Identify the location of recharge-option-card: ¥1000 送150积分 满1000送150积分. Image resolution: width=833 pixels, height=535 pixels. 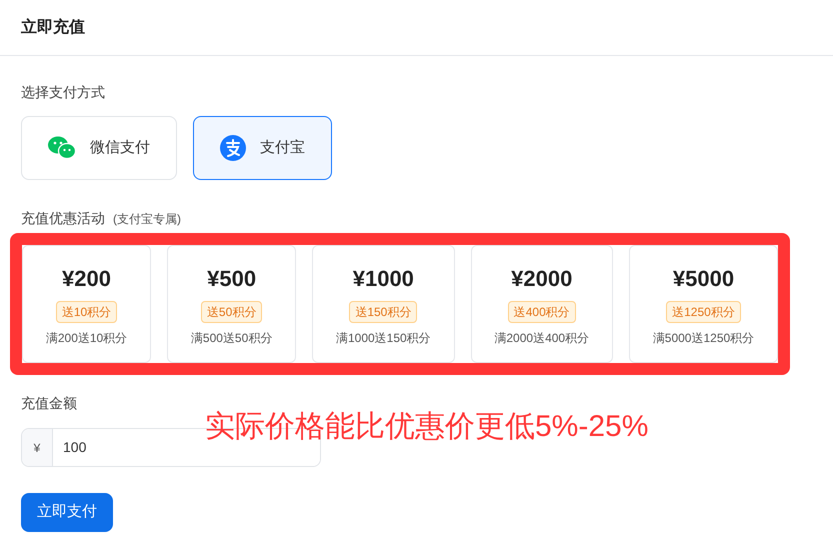
(383, 304).